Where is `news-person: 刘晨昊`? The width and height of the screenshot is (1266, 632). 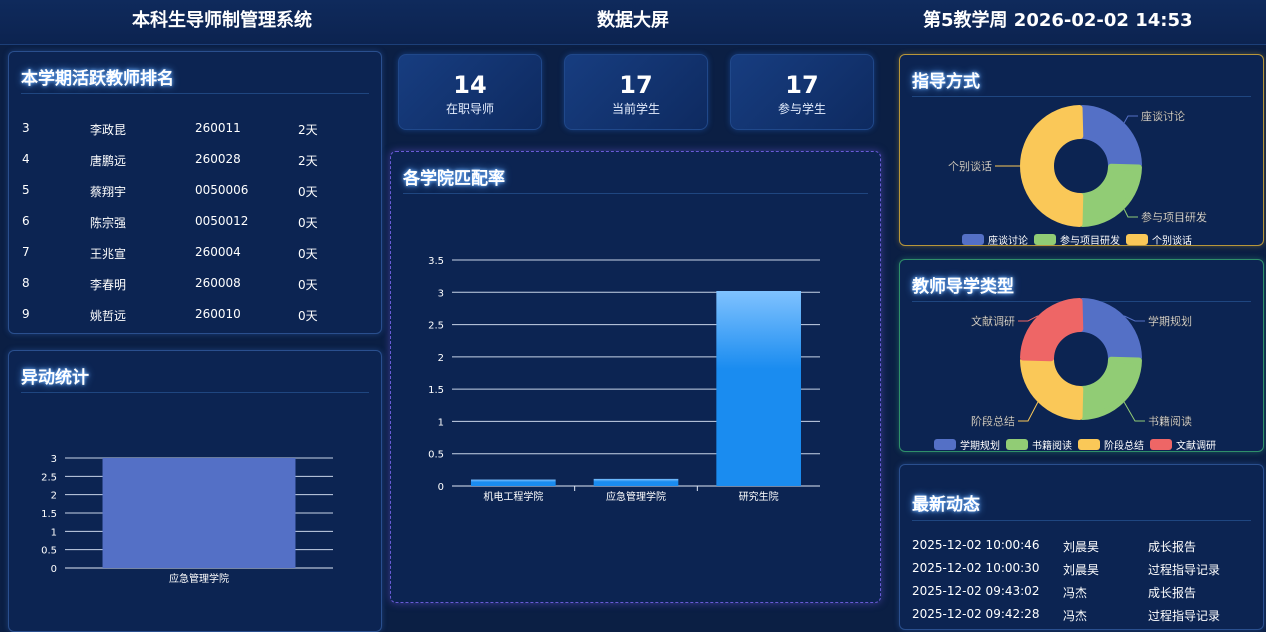
news-person: 刘晨昊 is located at coordinates (1081, 570).